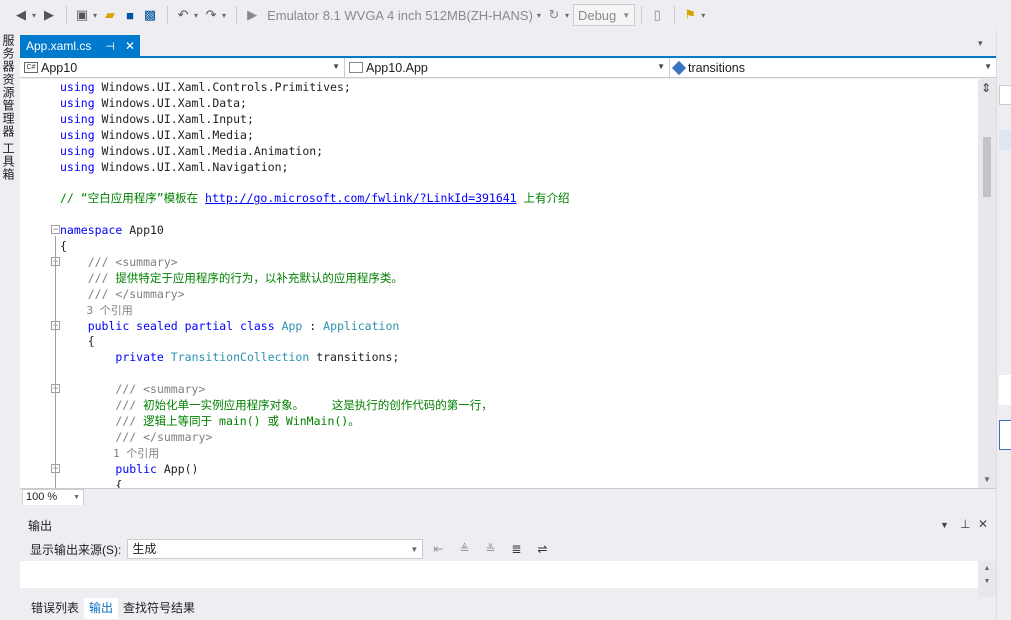  Describe the element at coordinates (130, 15) in the screenshot. I see `save-icon: ■` at that location.